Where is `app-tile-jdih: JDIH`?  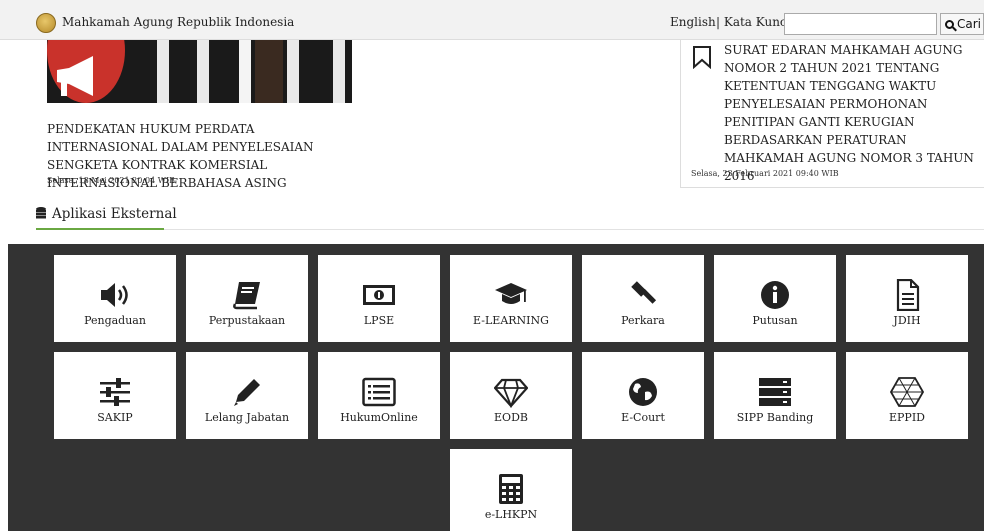
app-tile-jdih: JDIH is located at coordinates (907, 298).